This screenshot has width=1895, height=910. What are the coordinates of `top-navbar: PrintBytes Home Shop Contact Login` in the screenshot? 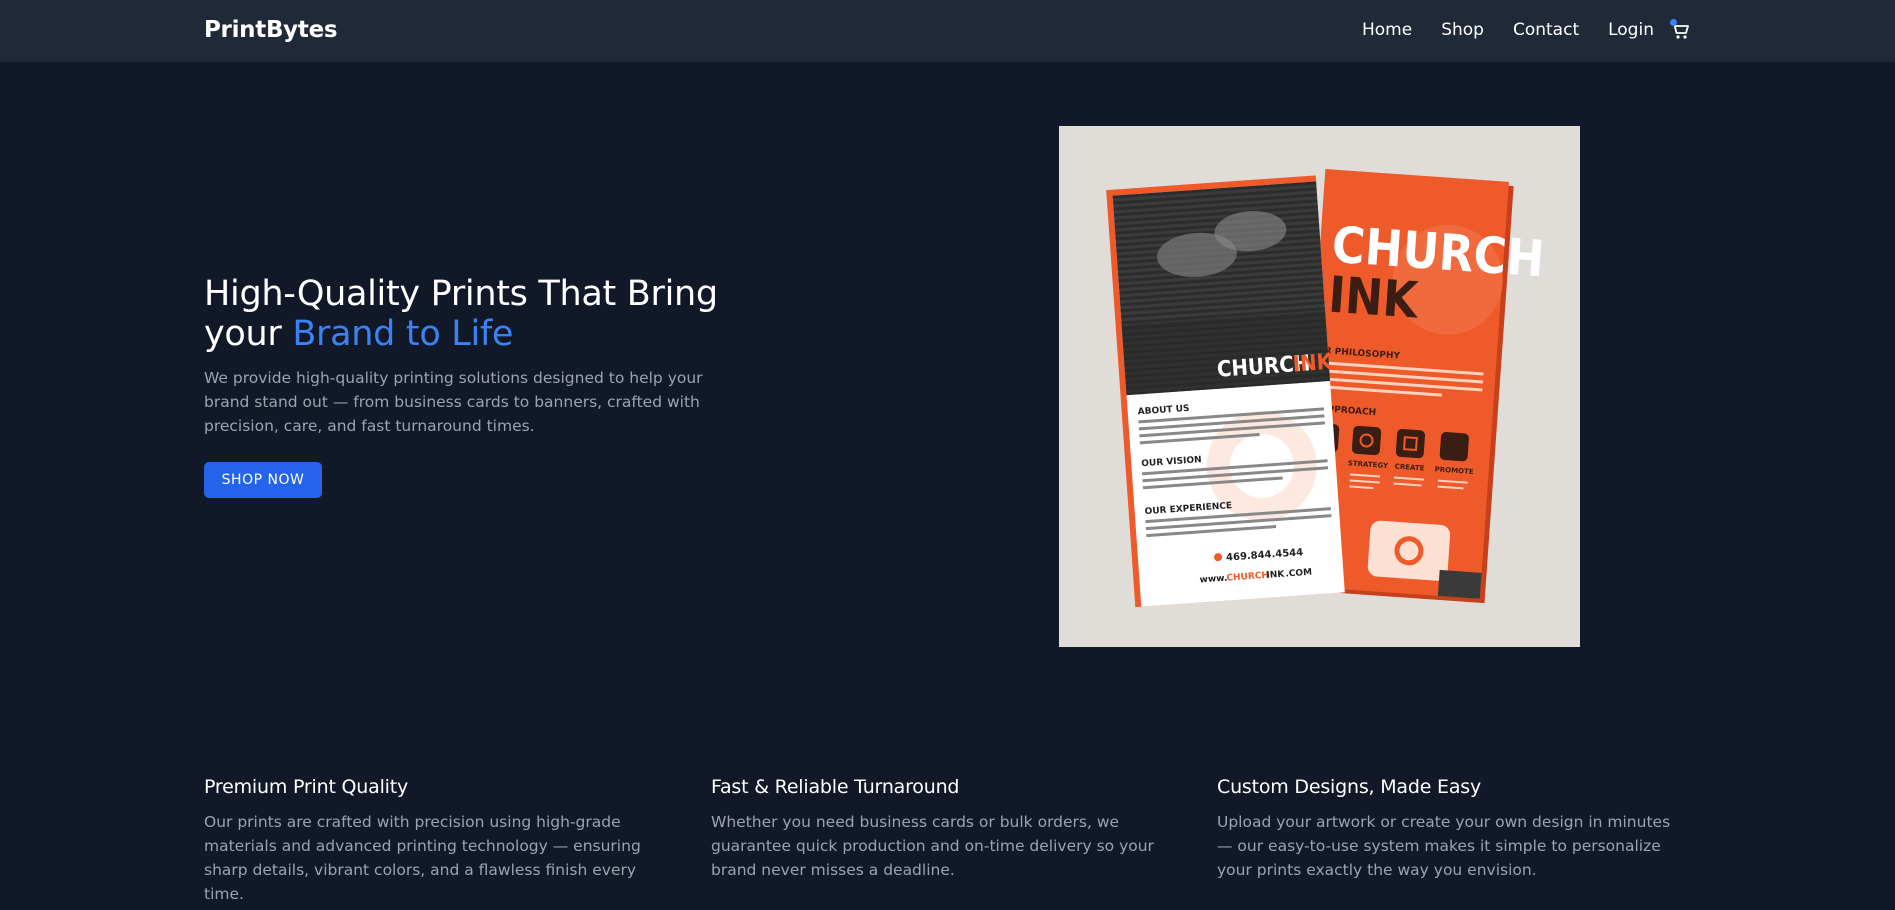 It's located at (947, 31).